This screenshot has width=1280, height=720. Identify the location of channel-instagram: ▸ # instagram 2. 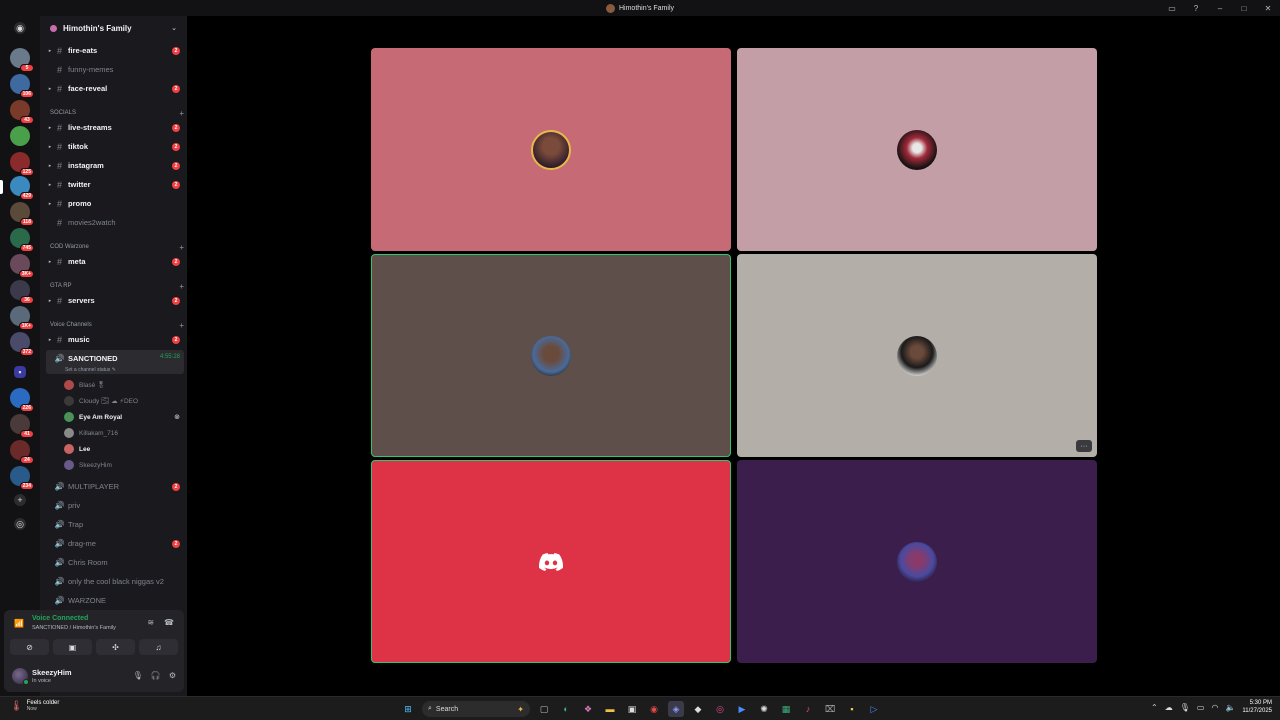
(115, 165).